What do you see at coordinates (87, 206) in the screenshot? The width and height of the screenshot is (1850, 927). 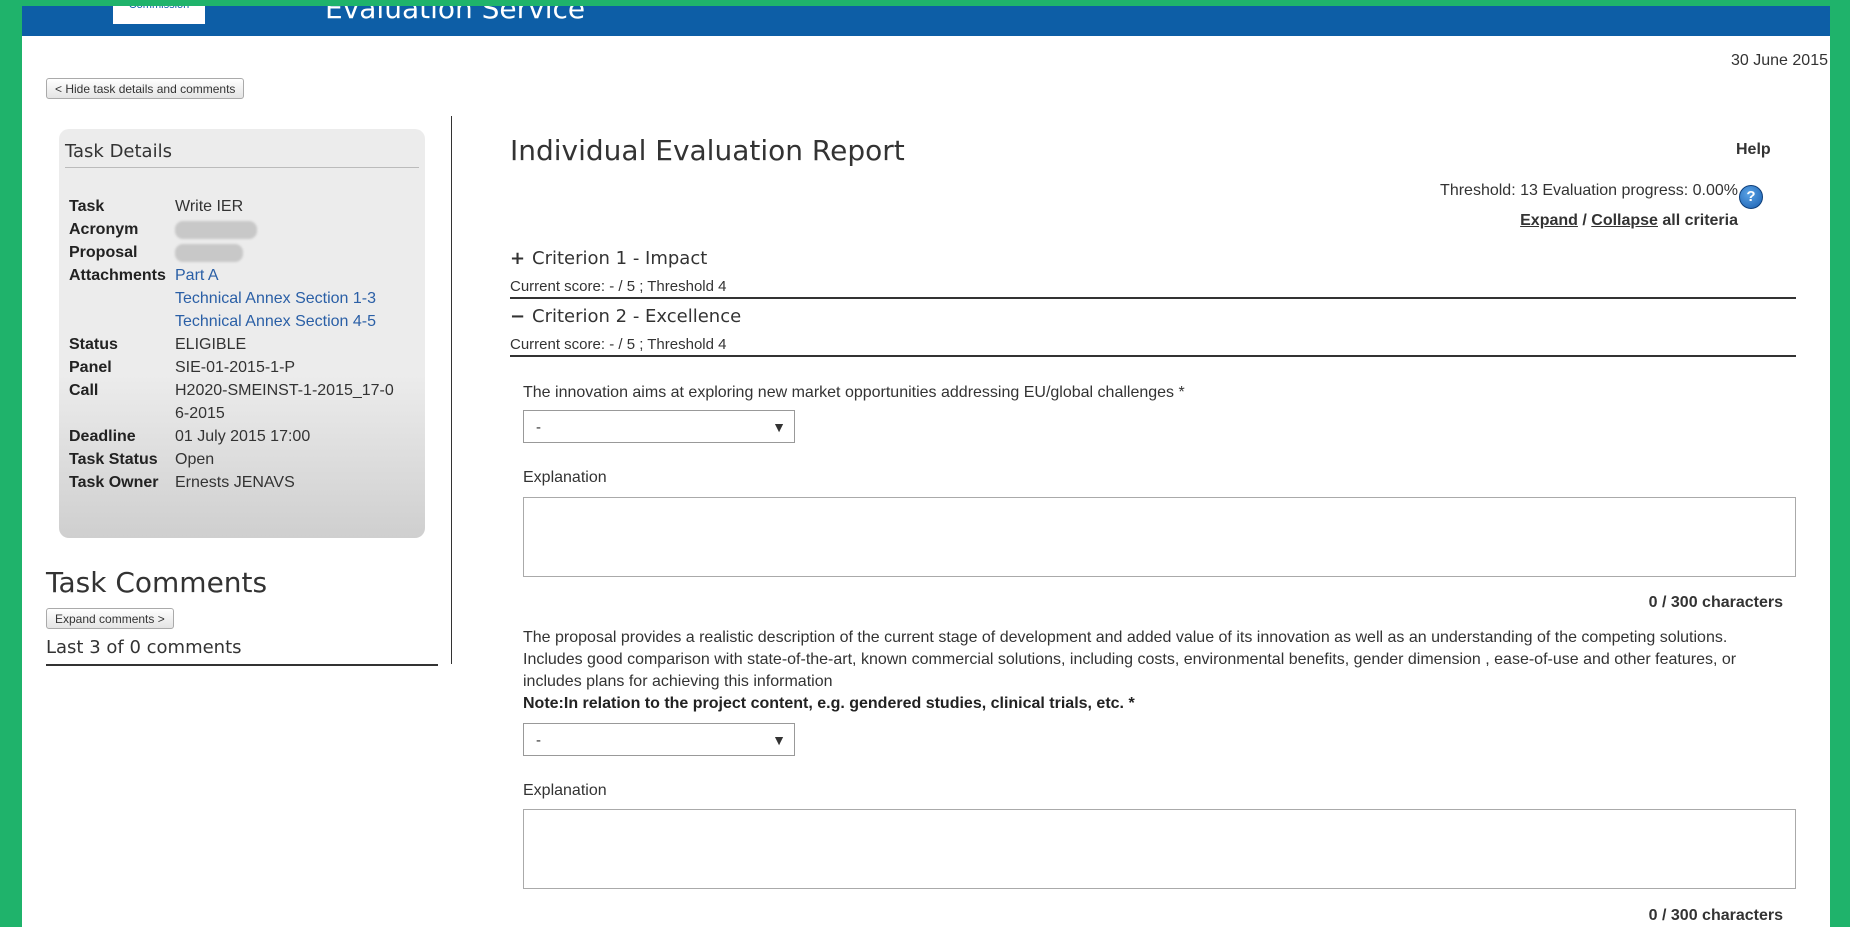 I see `task-label: Task` at bounding box center [87, 206].